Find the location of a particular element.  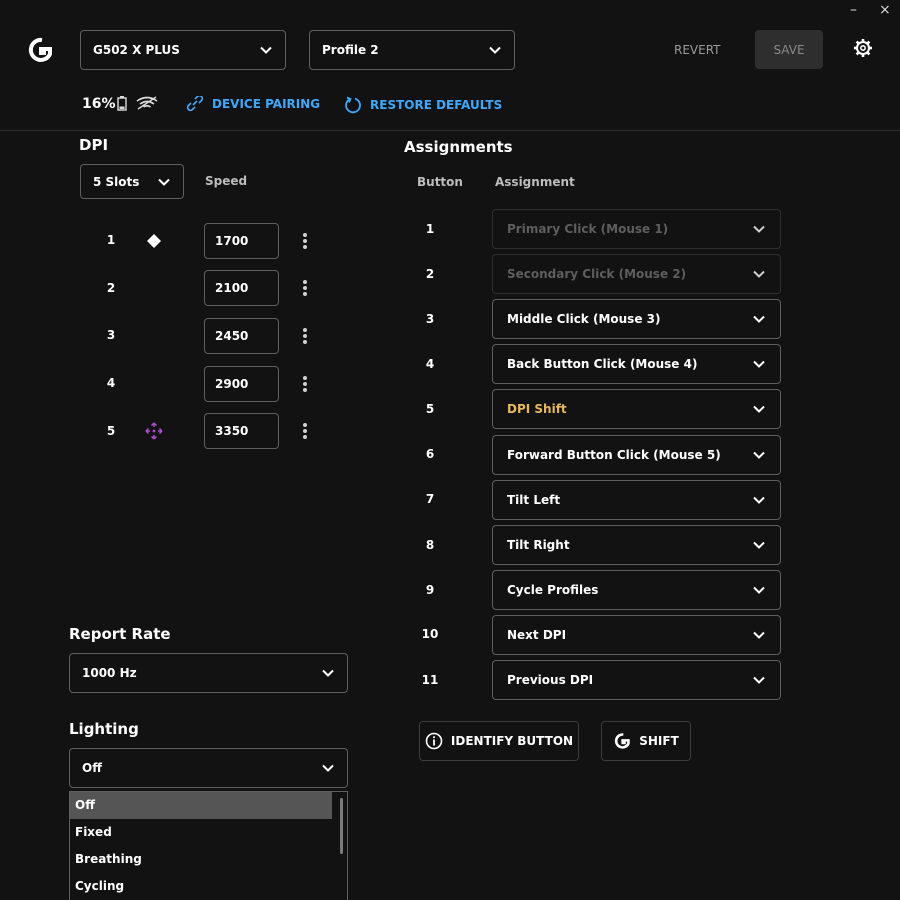

revert-button: REVERT is located at coordinates (697, 50).